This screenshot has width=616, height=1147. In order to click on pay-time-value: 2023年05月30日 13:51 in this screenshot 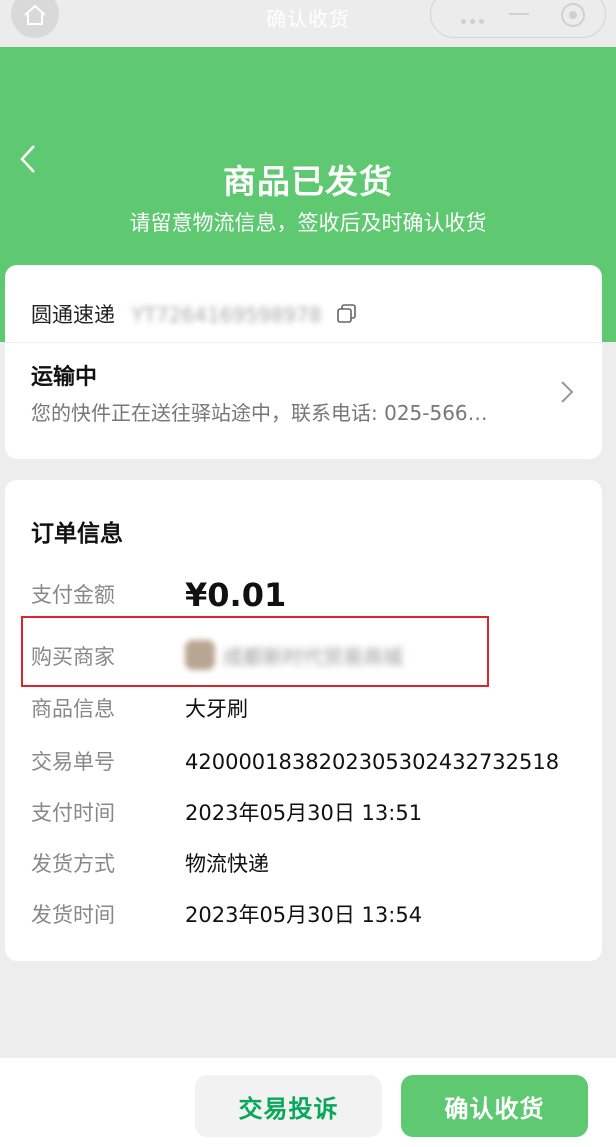, I will do `click(304, 813)`.